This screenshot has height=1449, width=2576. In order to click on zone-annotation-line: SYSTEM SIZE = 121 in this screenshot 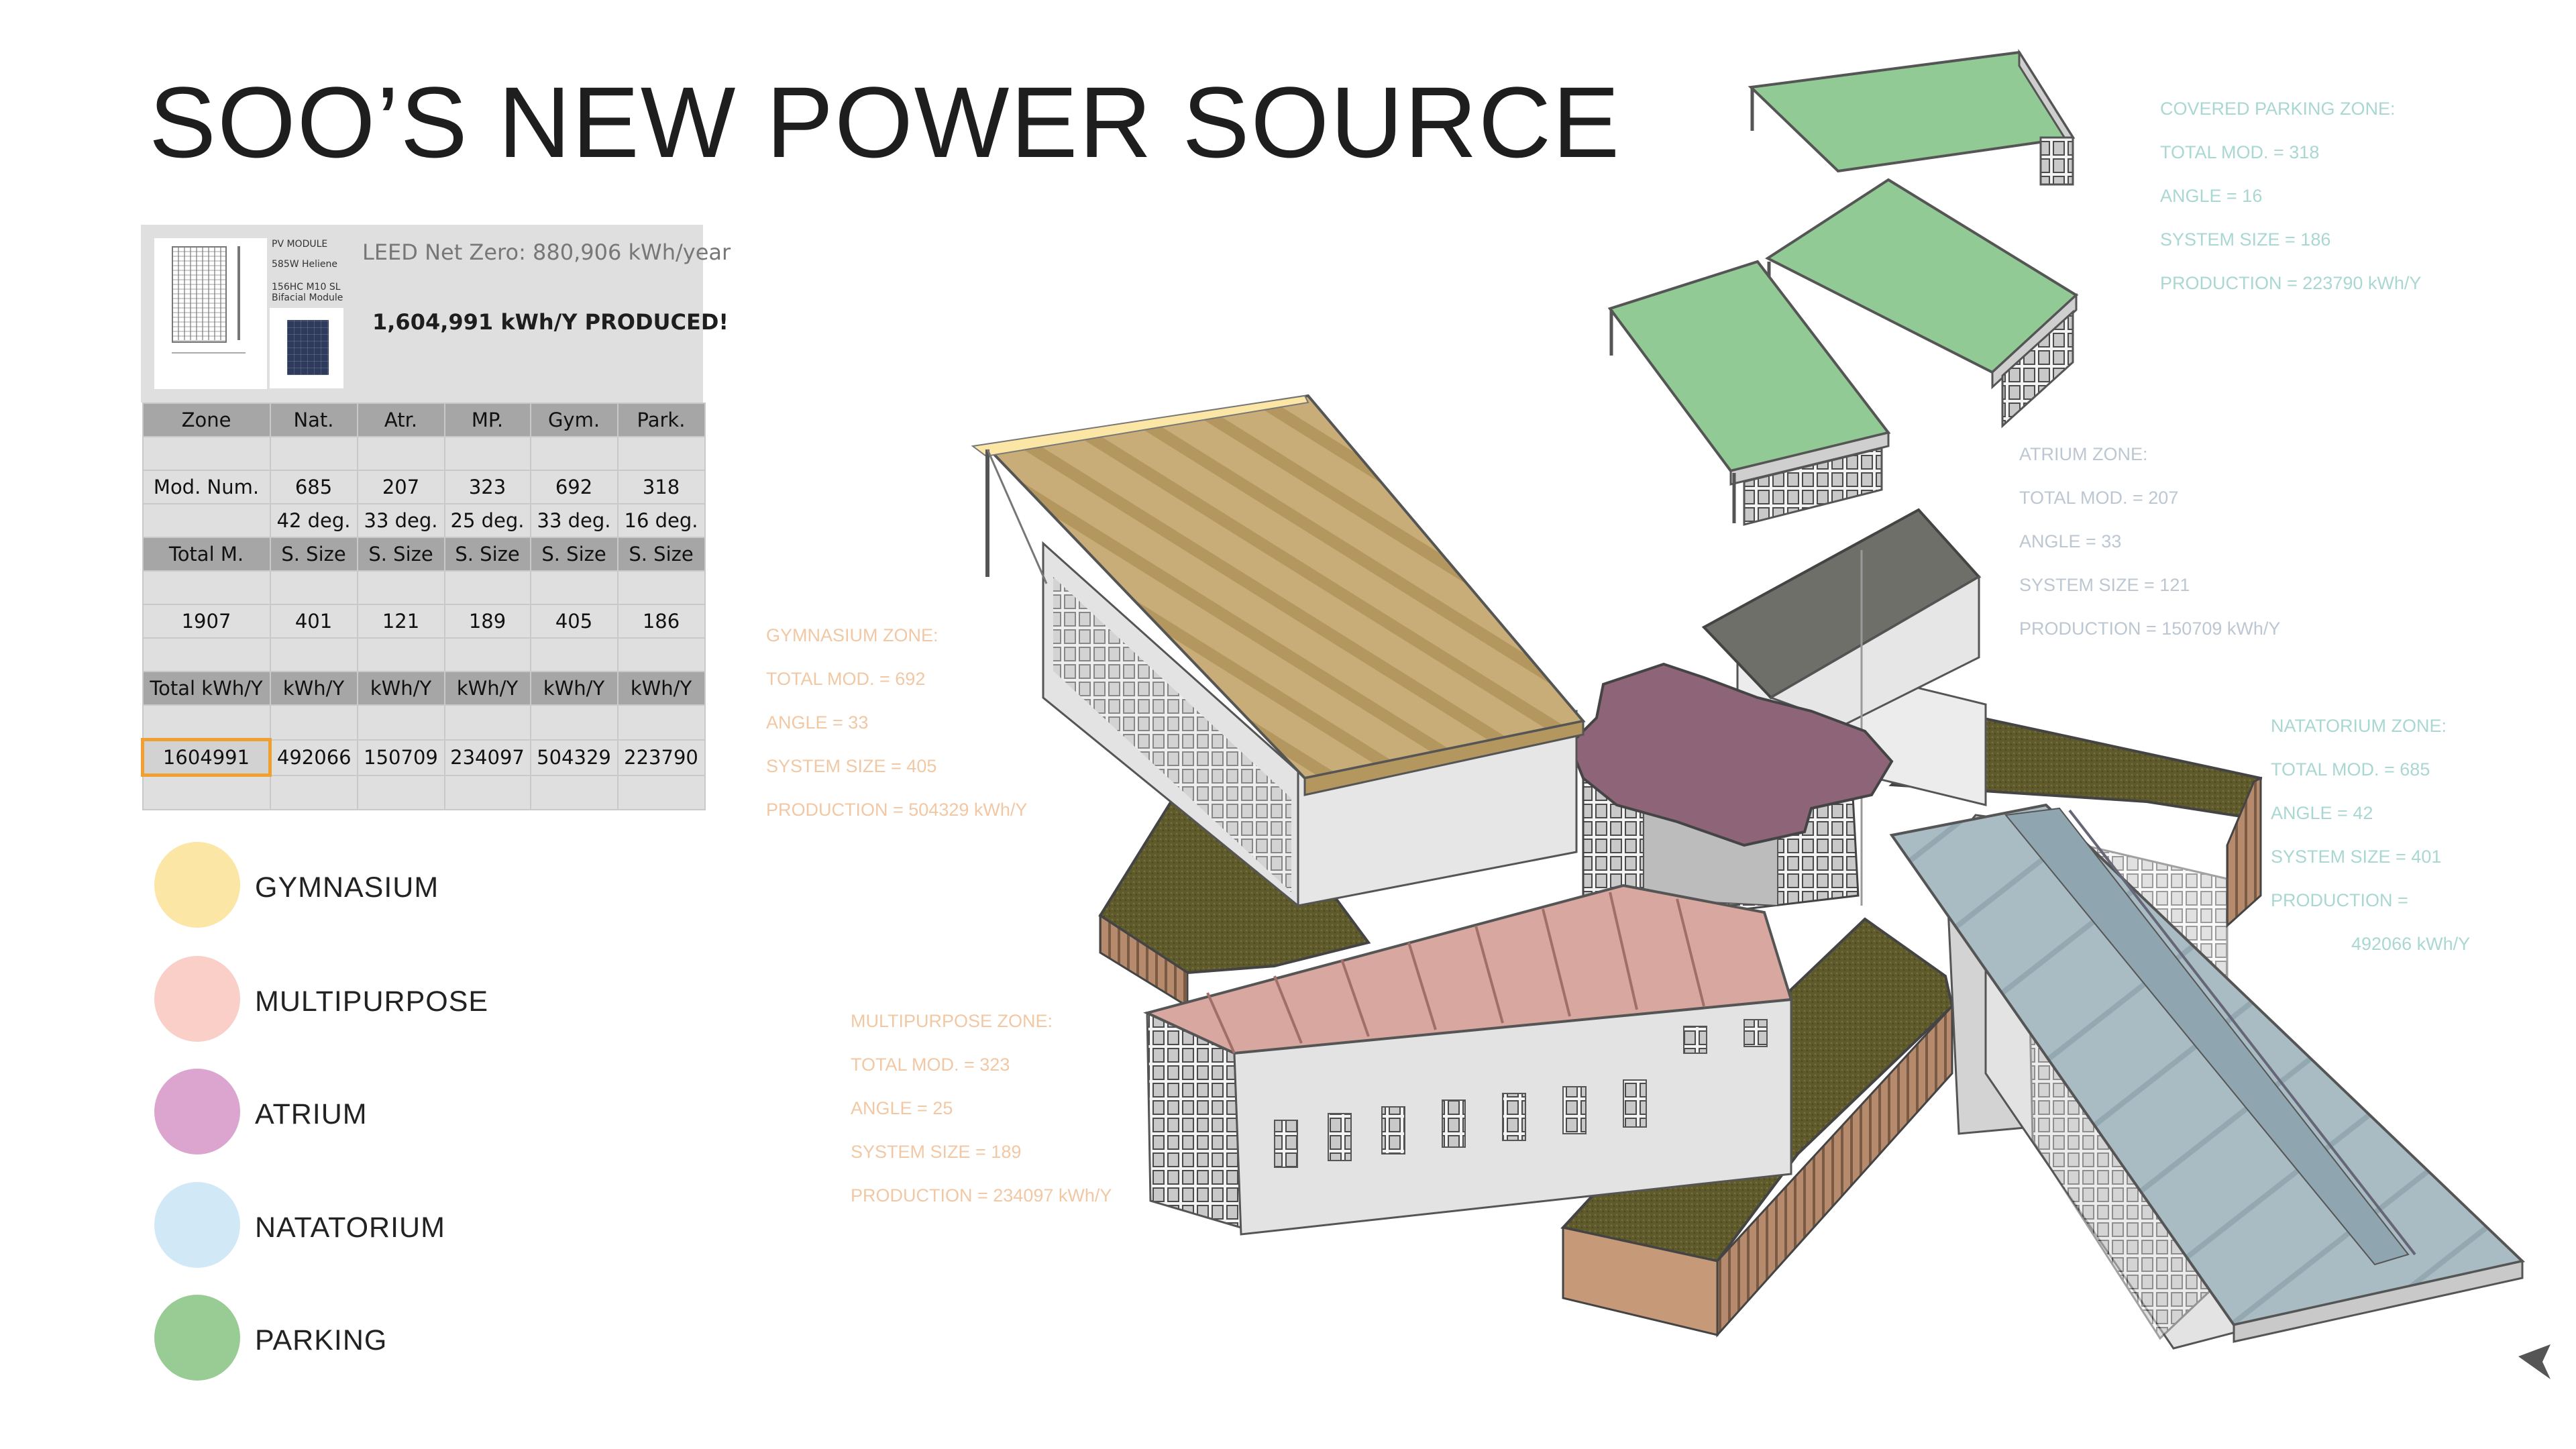, I will do `click(2104, 585)`.